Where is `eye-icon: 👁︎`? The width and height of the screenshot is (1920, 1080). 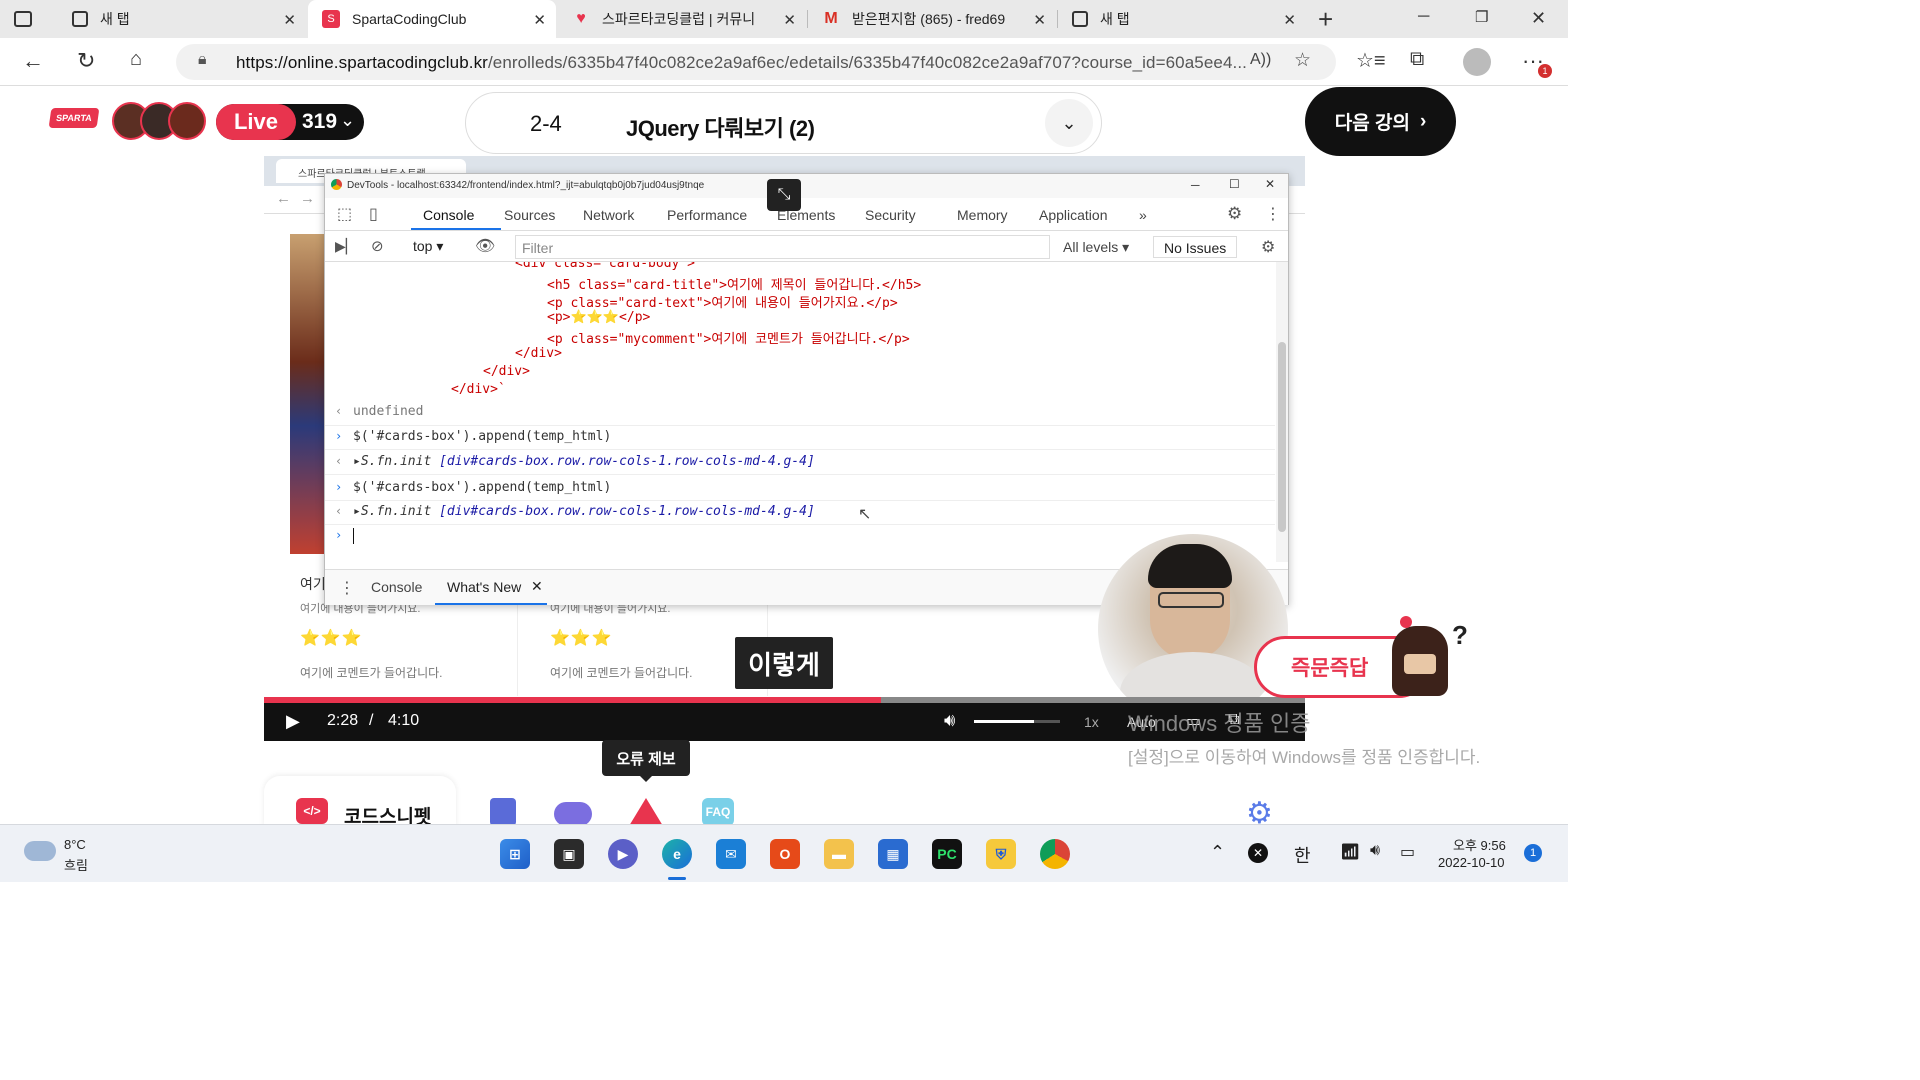 eye-icon: 👁︎ is located at coordinates (485, 246).